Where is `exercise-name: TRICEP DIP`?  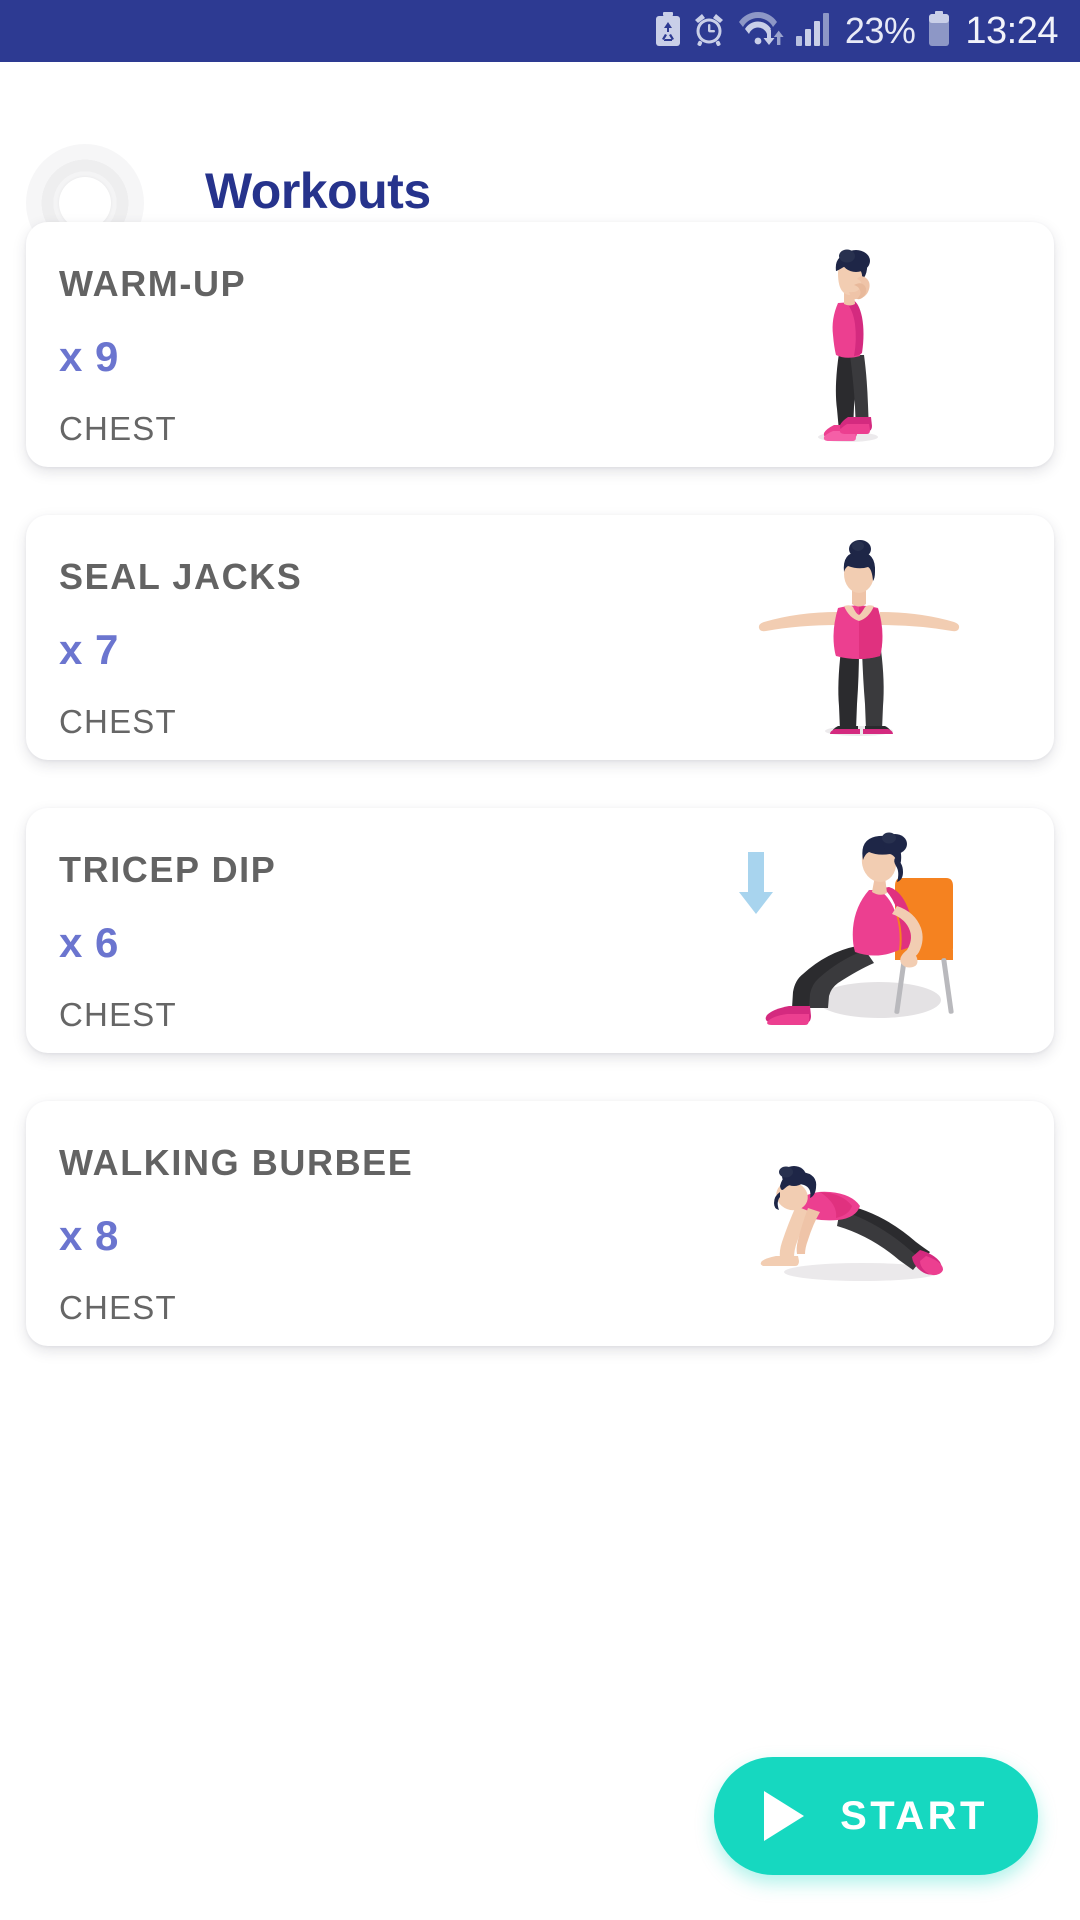 exercise-name: TRICEP DIP is located at coordinates (168, 869).